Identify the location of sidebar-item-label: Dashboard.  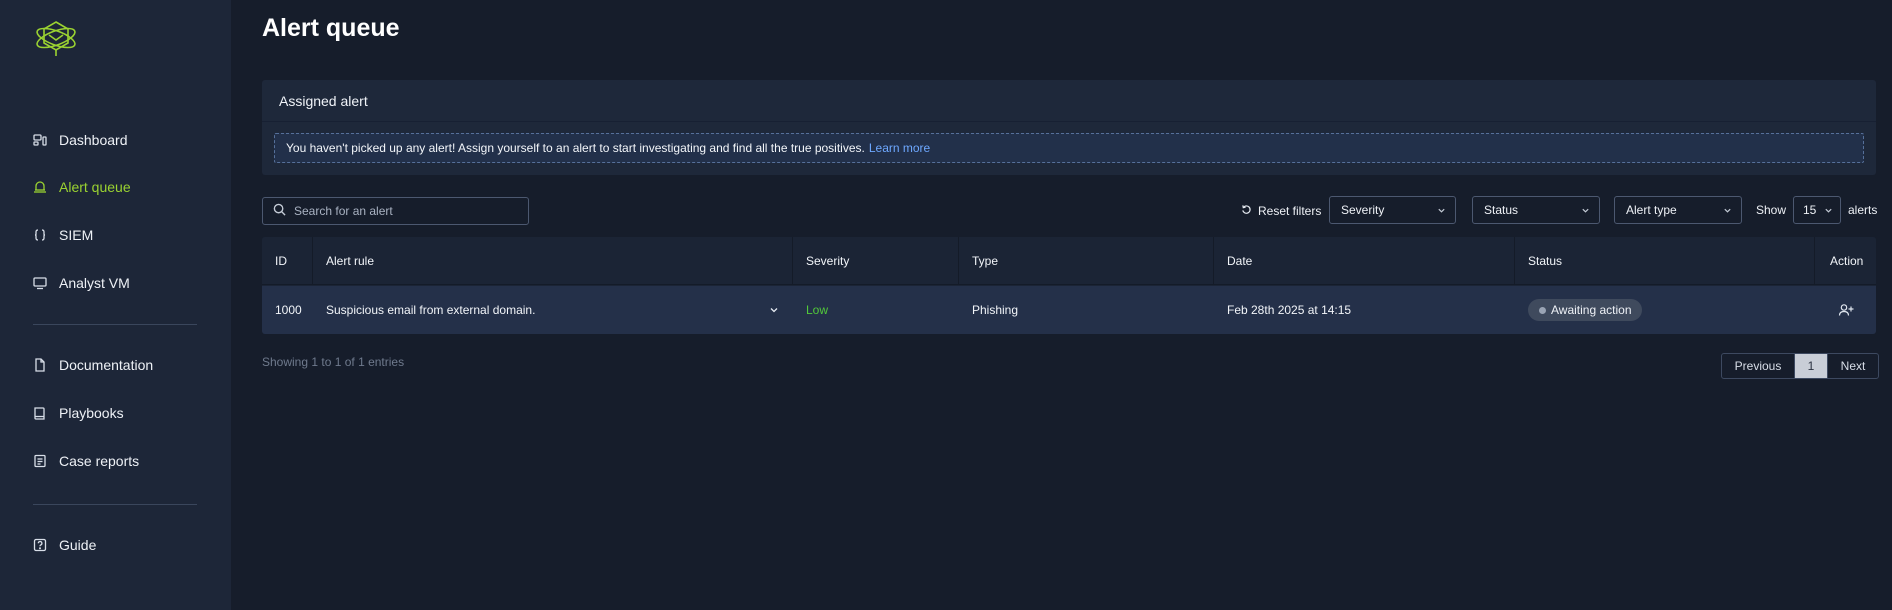
(93, 140).